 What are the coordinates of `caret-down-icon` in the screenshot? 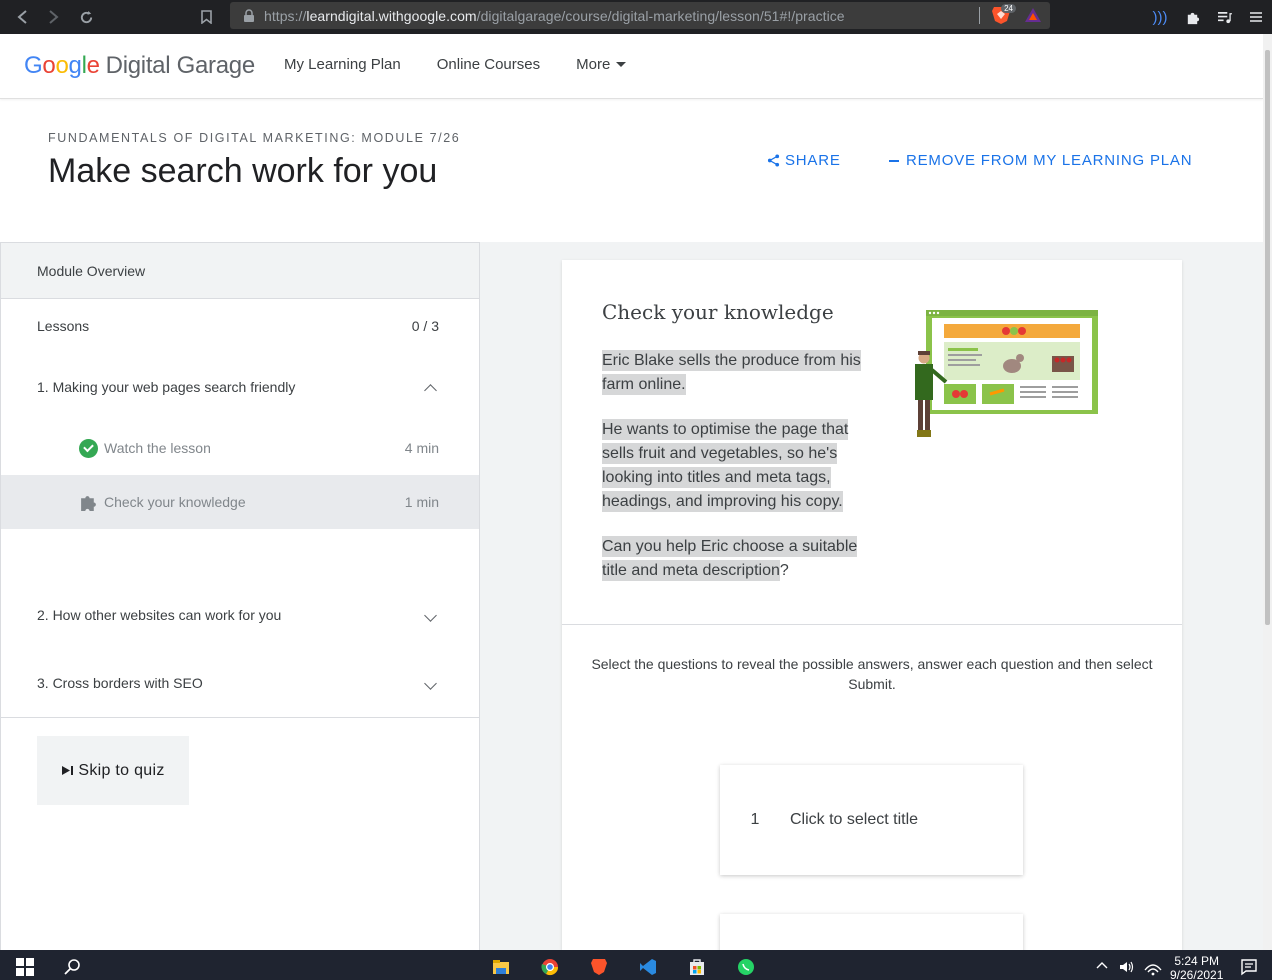 It's located at (621, 64).